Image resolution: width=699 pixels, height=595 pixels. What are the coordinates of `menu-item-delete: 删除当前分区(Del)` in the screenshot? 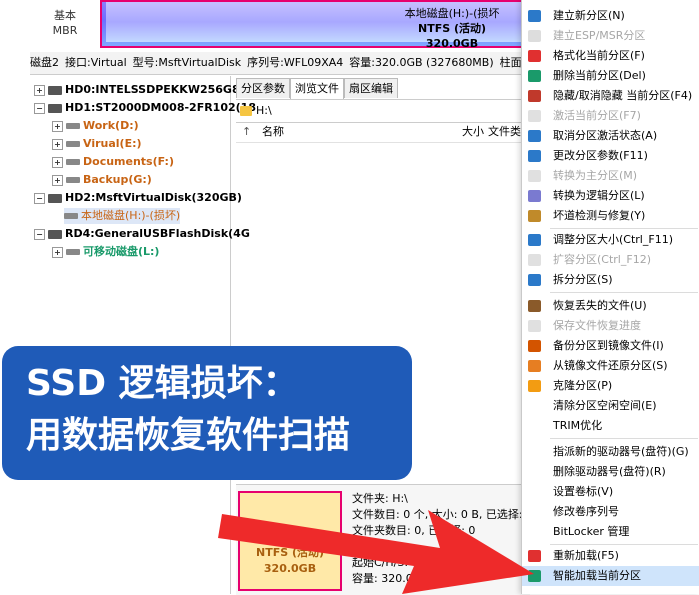 It's located at (610, 76).